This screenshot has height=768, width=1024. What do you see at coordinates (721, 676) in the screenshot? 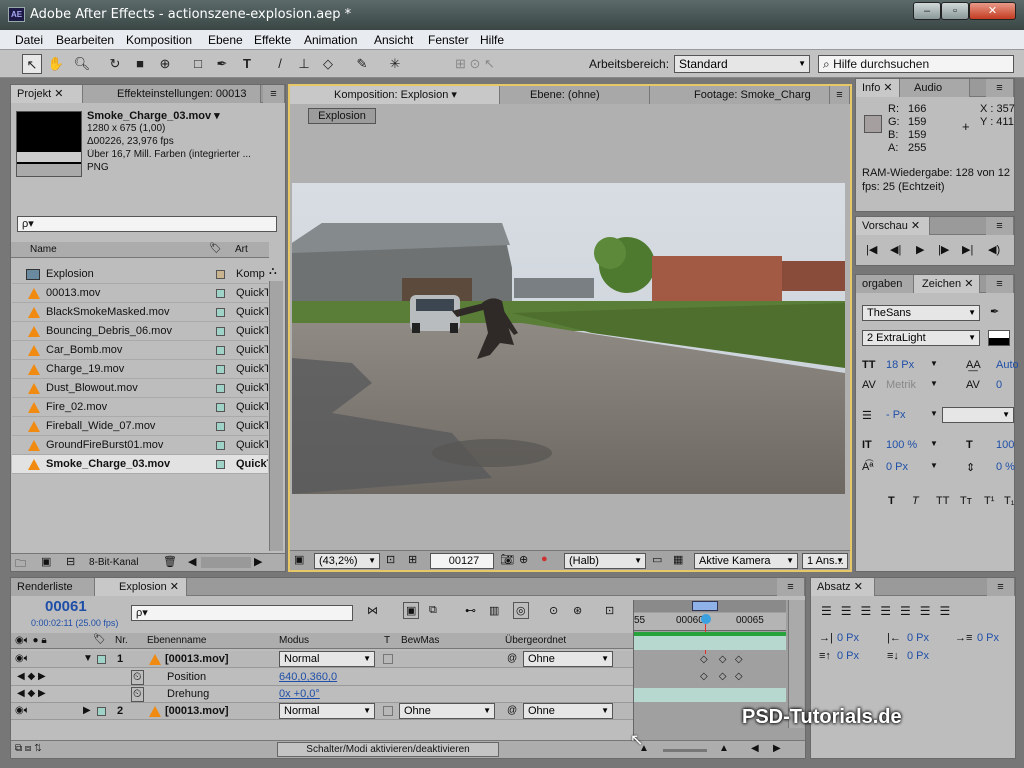
I see `keyframes-rotation: ◇ ◇ ◇` at bounding box center [721, 676].